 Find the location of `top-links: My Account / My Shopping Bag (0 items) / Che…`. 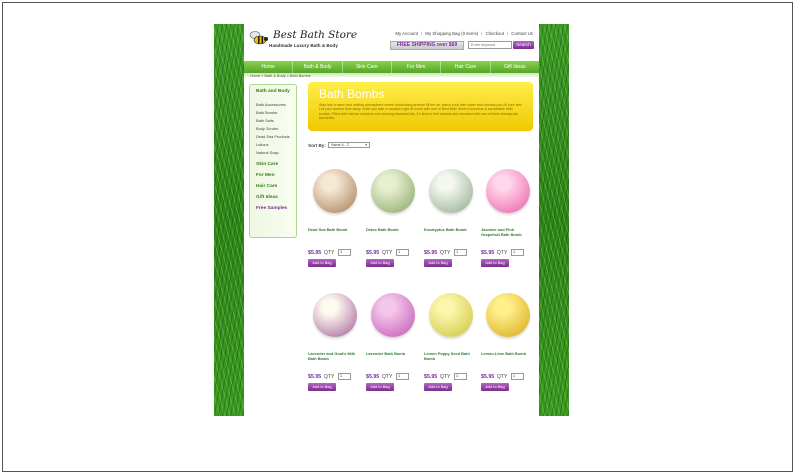

top-links: My Account / My Shopping Bag (0 items) / Che… is located at coordinates (464, 33).